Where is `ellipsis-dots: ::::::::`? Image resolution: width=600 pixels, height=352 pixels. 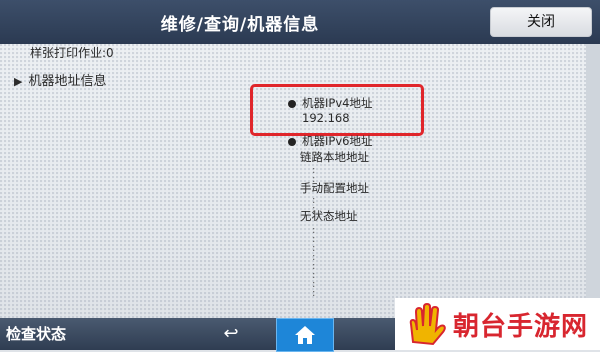 ellipsis-dots: :::::::: is located at coordinates (314, 262).